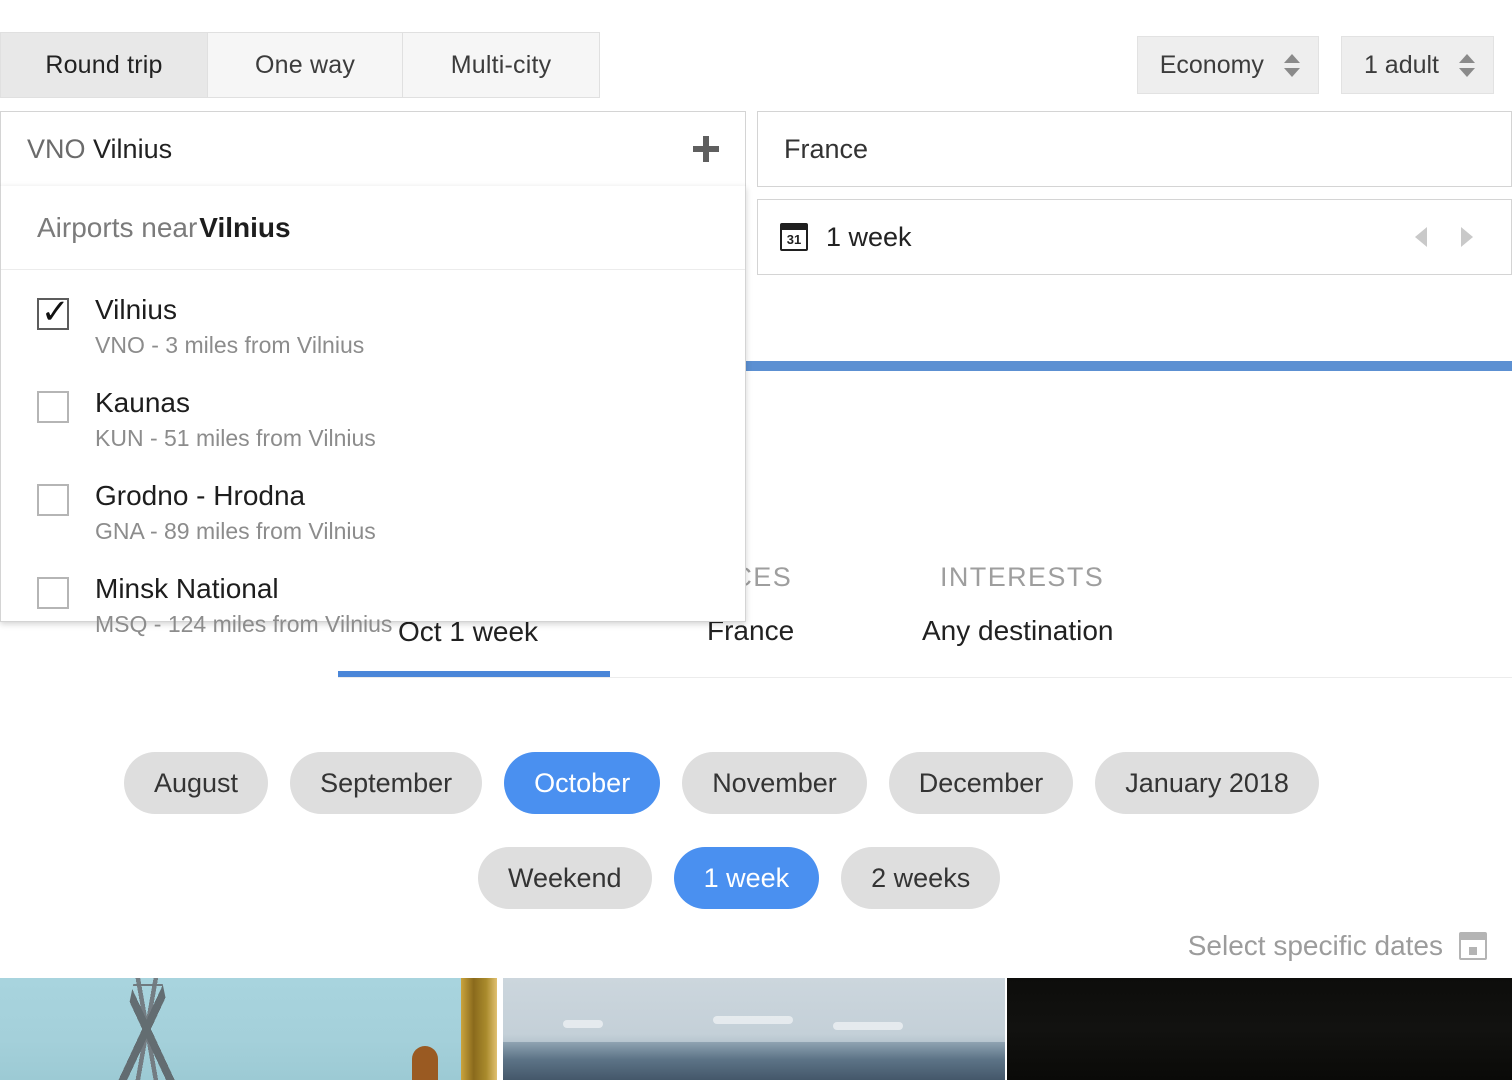  Describe the element at coordinates (136, 309) in the screenshot. I see `airport-name: Vilnius` at that location.